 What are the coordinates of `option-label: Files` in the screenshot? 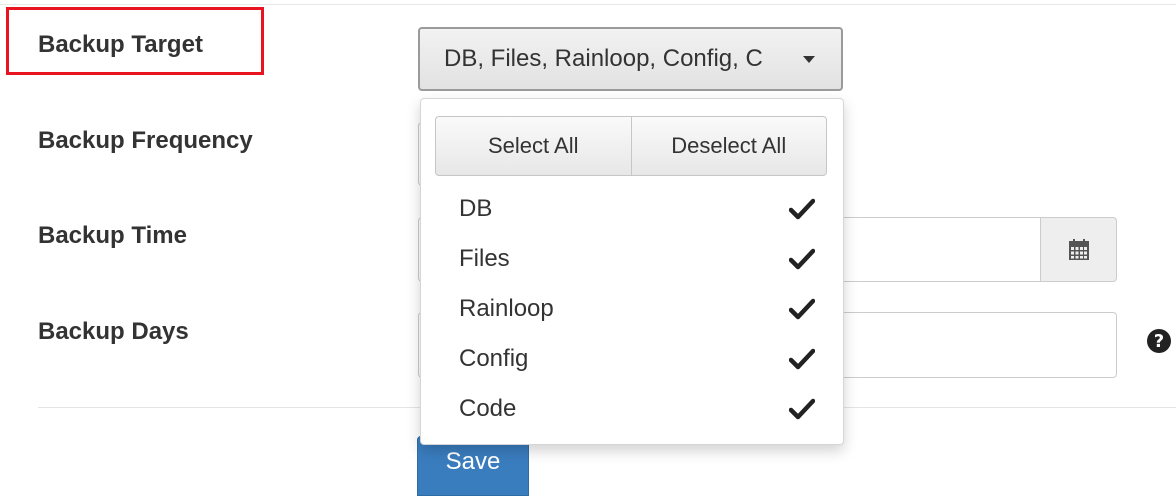 It's located at (484, 258).